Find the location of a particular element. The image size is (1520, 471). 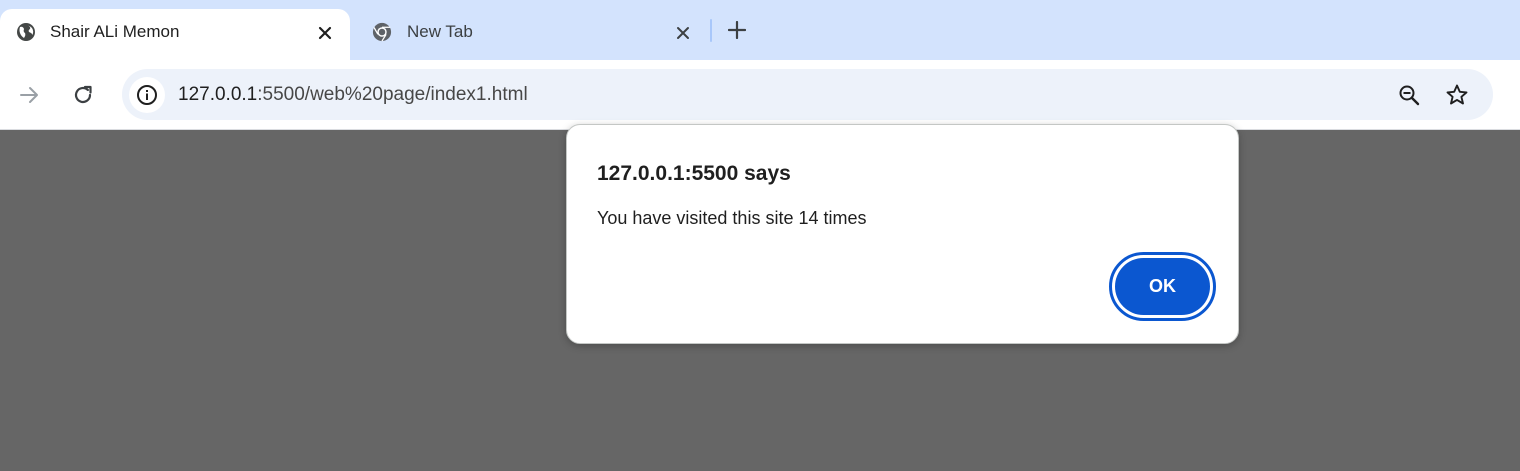

dialog-title: 127.0.0.1:5500 says is located at coordinates (694, 173).